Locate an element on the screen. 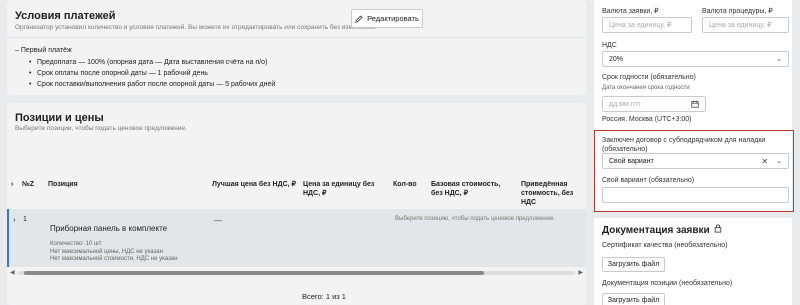 Image resolution: width=800 pixels, height=305 pixels. best-price-value: — is located at coordinates (218, 220).